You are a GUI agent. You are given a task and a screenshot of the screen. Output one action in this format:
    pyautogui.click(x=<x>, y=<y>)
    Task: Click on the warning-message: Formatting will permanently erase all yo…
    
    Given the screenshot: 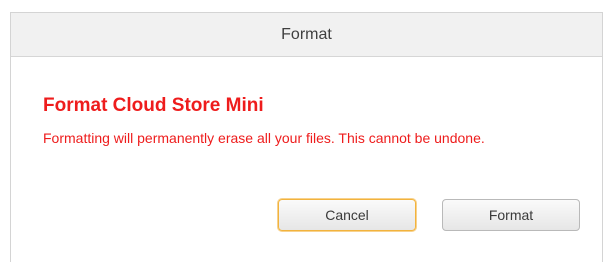 What is the action you would take?
    pyautogui.click(x=264, y=138)
    